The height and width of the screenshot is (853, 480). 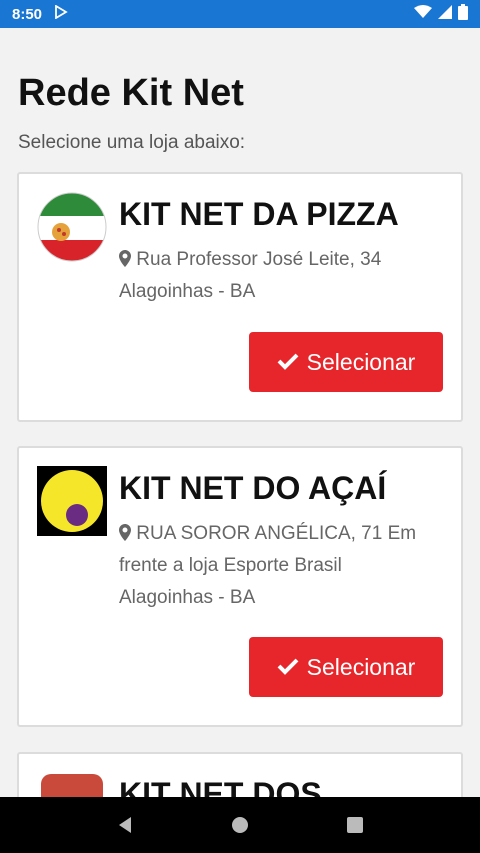 I want to click on back-button, so click(x=125, y=825).